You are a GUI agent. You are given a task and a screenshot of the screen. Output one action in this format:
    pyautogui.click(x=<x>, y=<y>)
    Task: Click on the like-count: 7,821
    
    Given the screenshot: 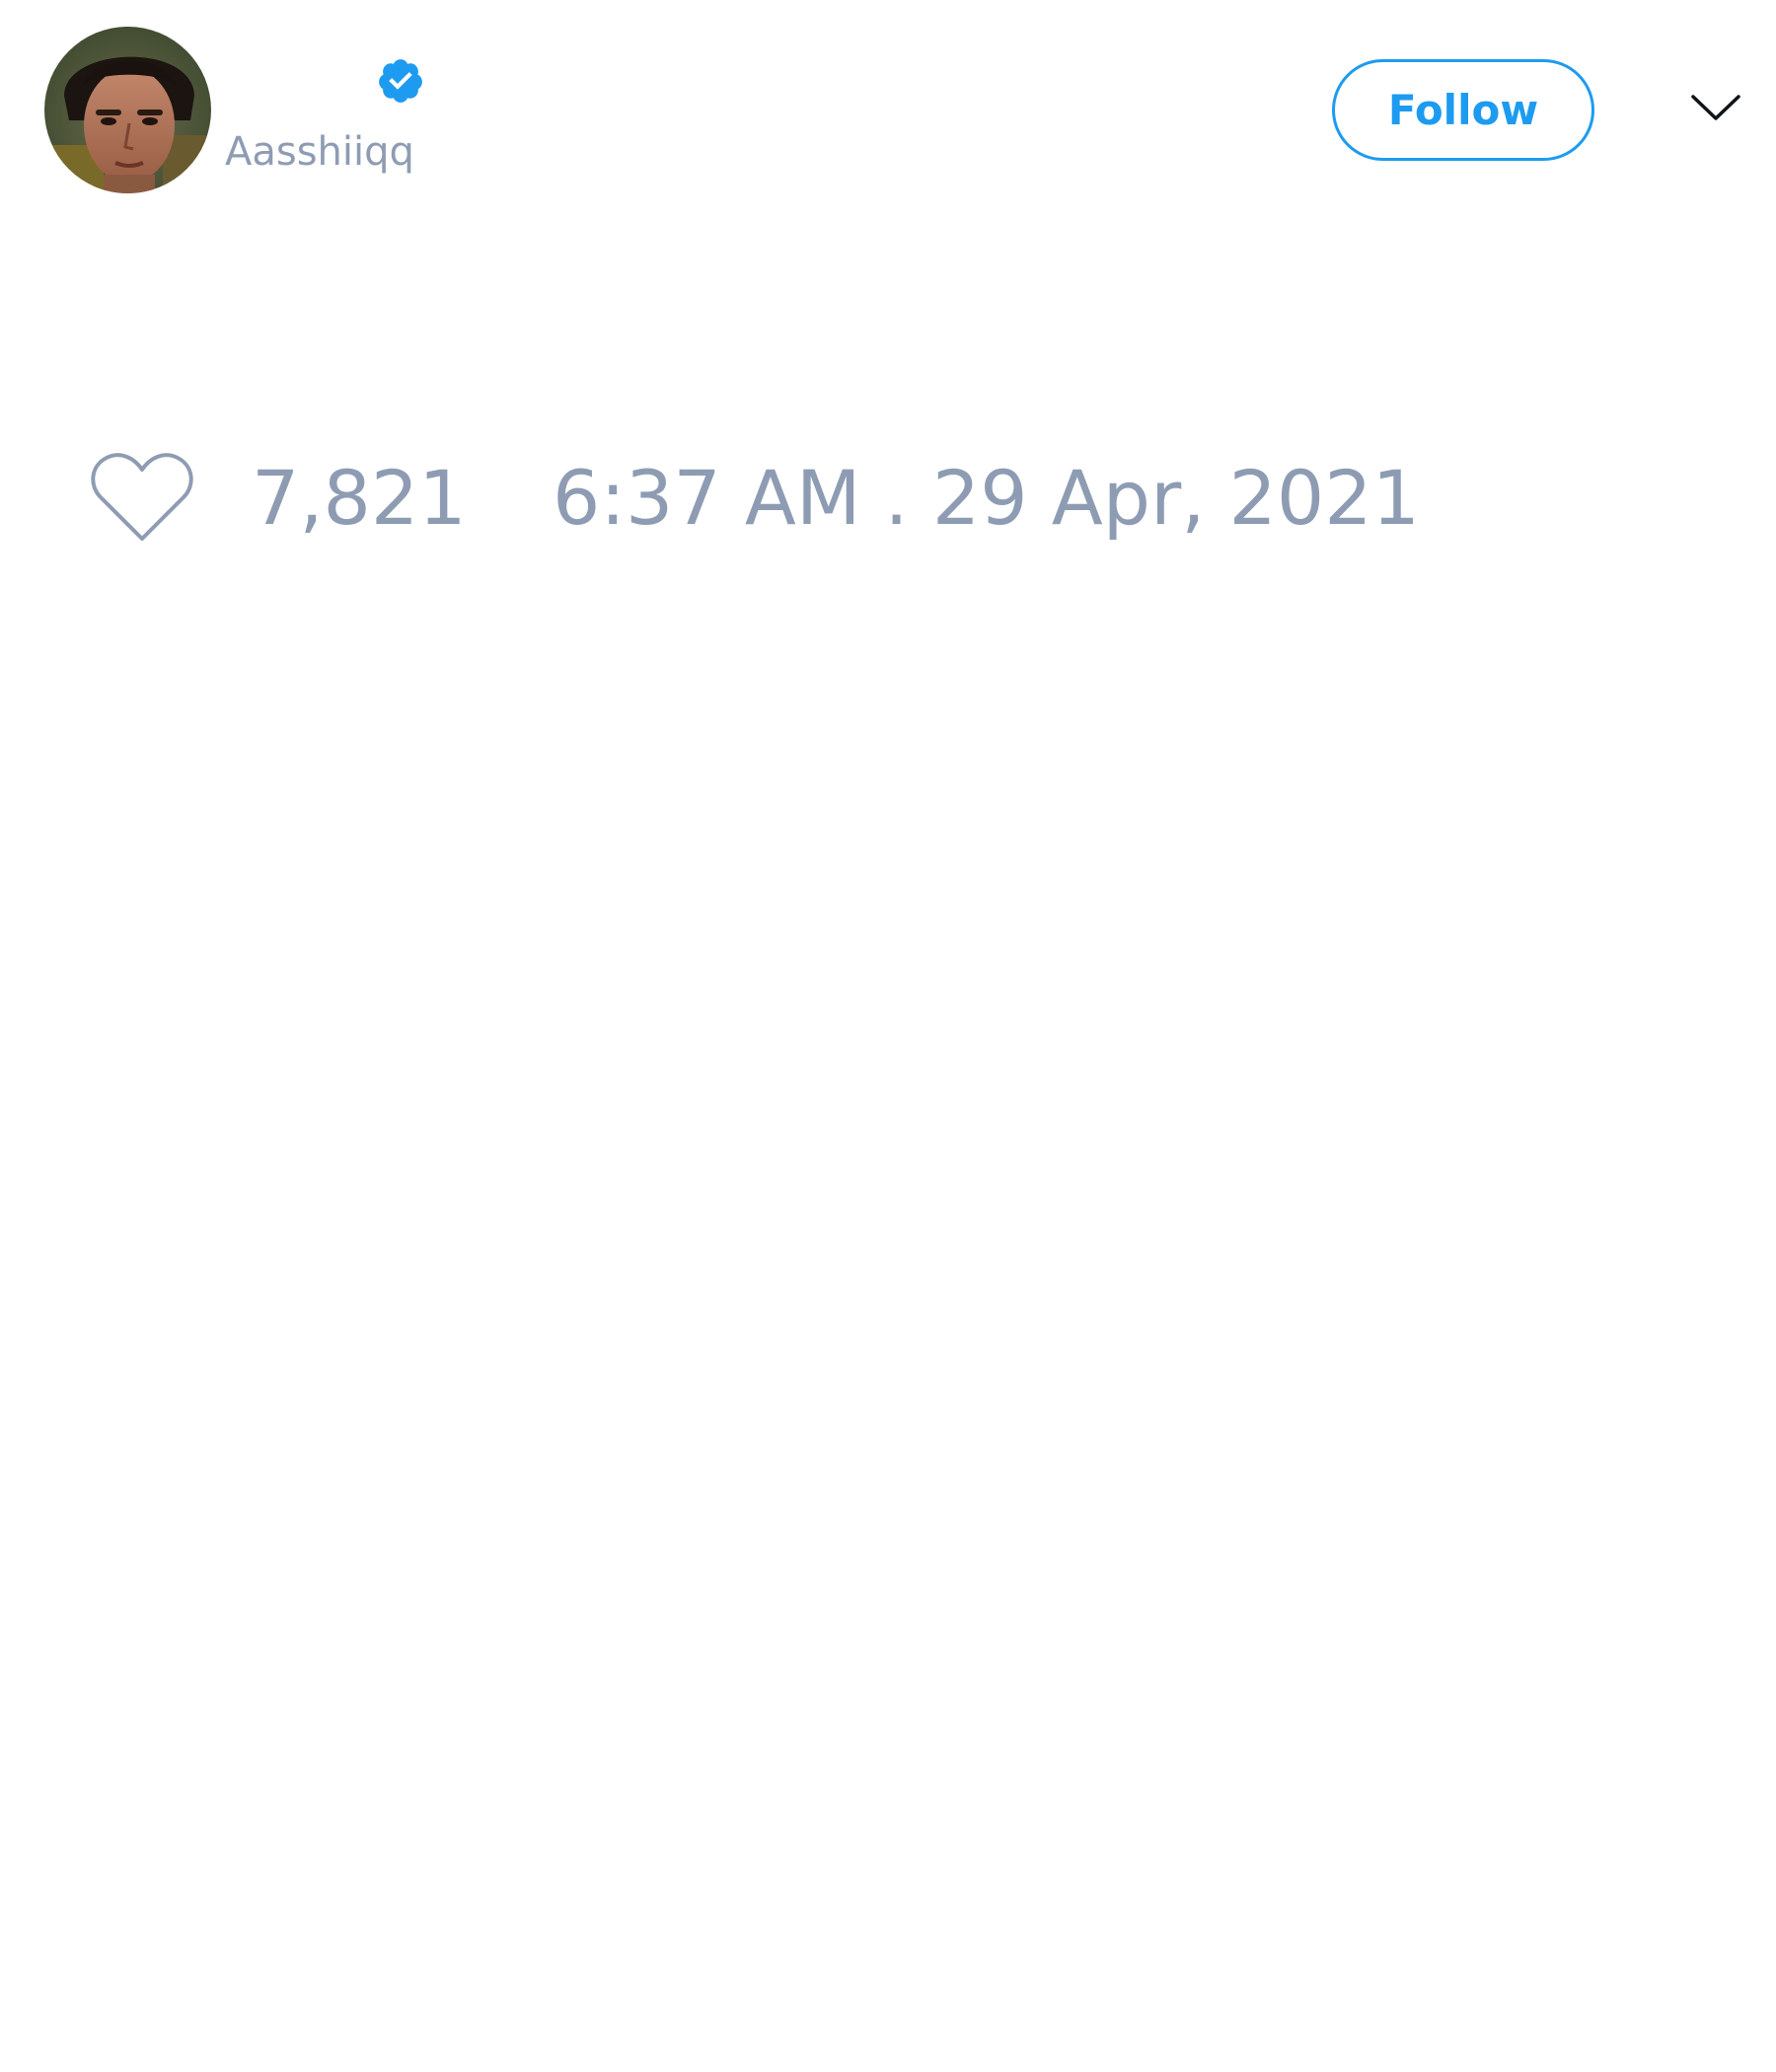 What is the action you would take?
    pyautogui.click(x=359, y=498)
    